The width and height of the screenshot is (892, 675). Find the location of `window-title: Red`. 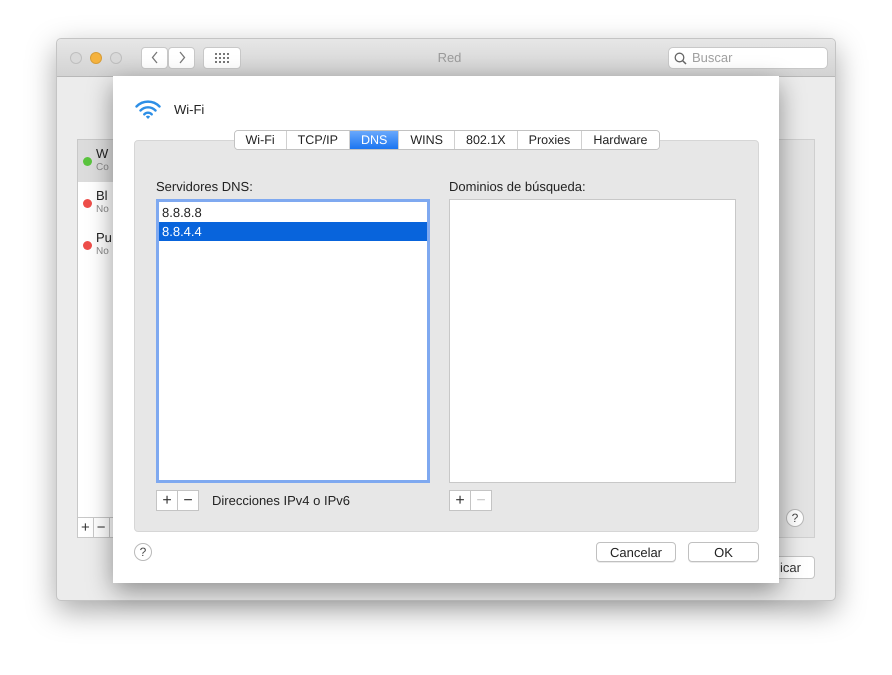

window-title: Red is located at coordinates (449, 57).